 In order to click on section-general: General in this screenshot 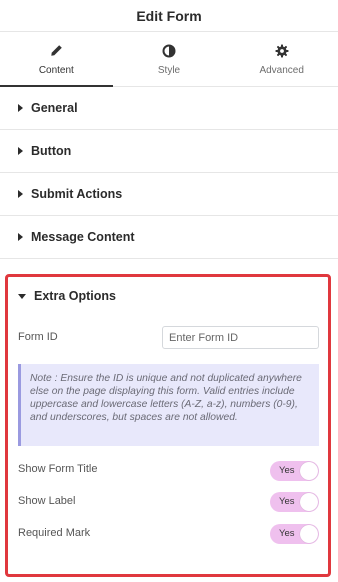, I will do `click(169, 108)`.